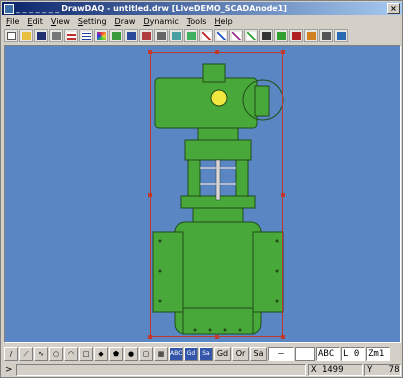 This screenshot has width=403, height=378. What do you see at coordinates (258, 354) in the screenshot?
I see `sa-button: Sa` at bounding box center [258, 354].